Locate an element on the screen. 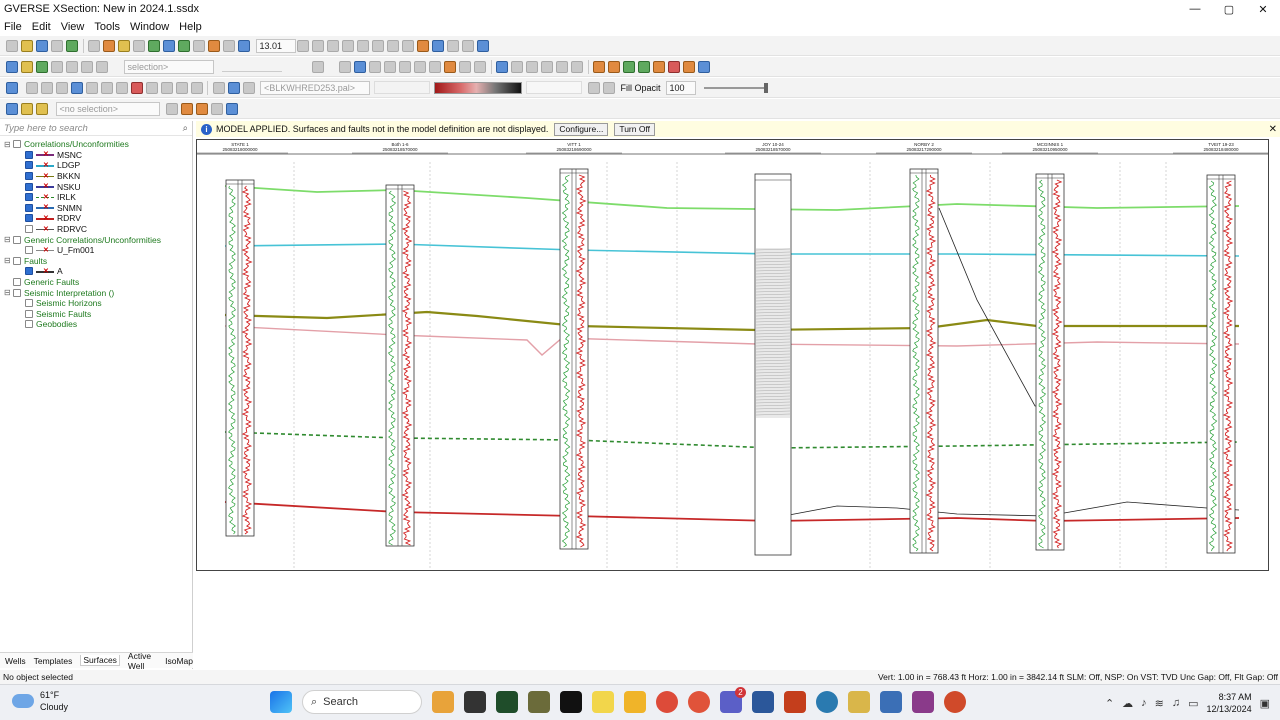  zoom-in-icon is located at coordinates (318, 45).